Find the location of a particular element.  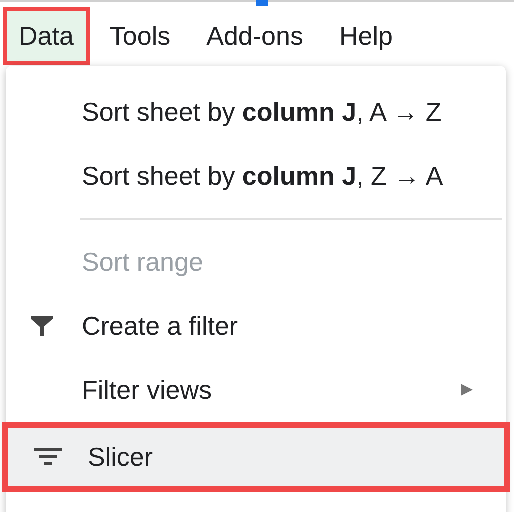

filter-icon is located at coordinates (42, 326).